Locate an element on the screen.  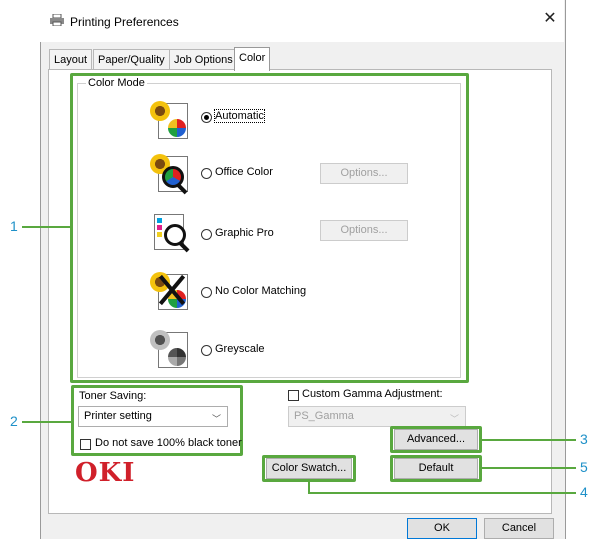
custom-gamma-checkbox is located at coordinates (293, 395).